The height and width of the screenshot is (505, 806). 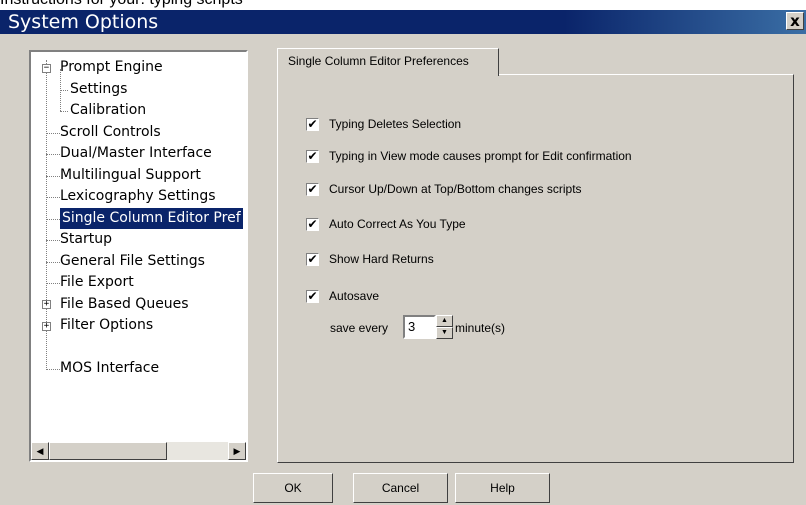 I want to click on option-auto-correct: ✔ Auto Correct As You Type, so click(x=386, y=224).